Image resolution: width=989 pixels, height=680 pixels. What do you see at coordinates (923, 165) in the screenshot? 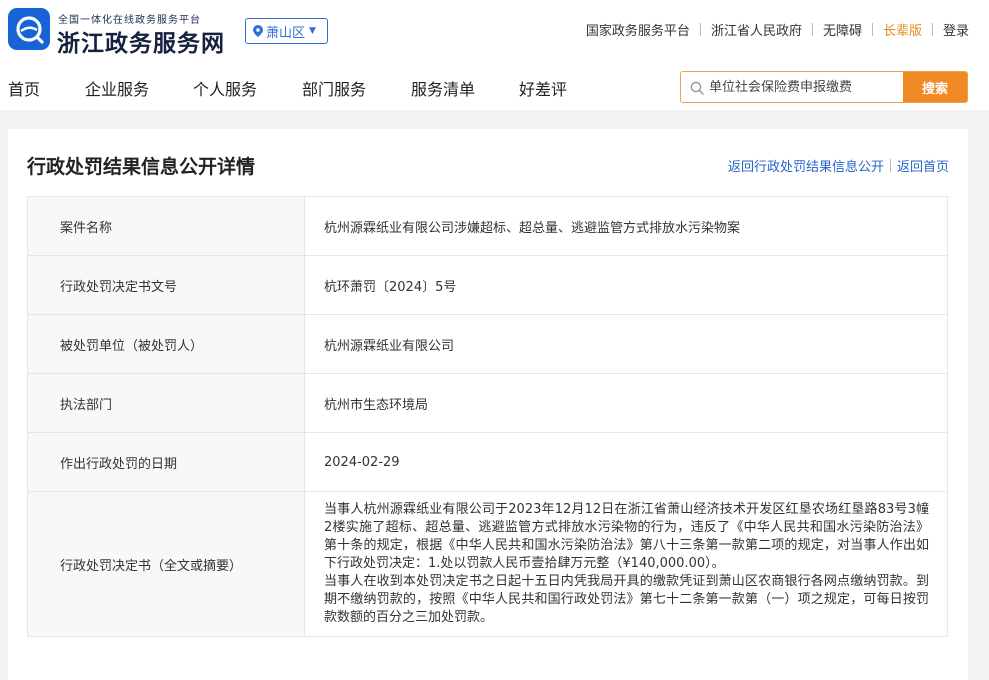
I see `back-to-home-link: 返回首页` at bounding box center [923, 165].